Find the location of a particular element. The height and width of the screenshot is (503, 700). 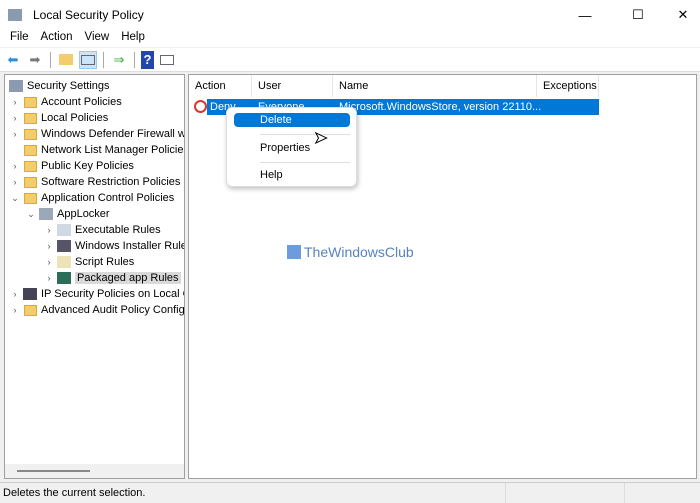

toolbar: ⬅ ➡ ⇒ ? is located at coordinates (350, 60).